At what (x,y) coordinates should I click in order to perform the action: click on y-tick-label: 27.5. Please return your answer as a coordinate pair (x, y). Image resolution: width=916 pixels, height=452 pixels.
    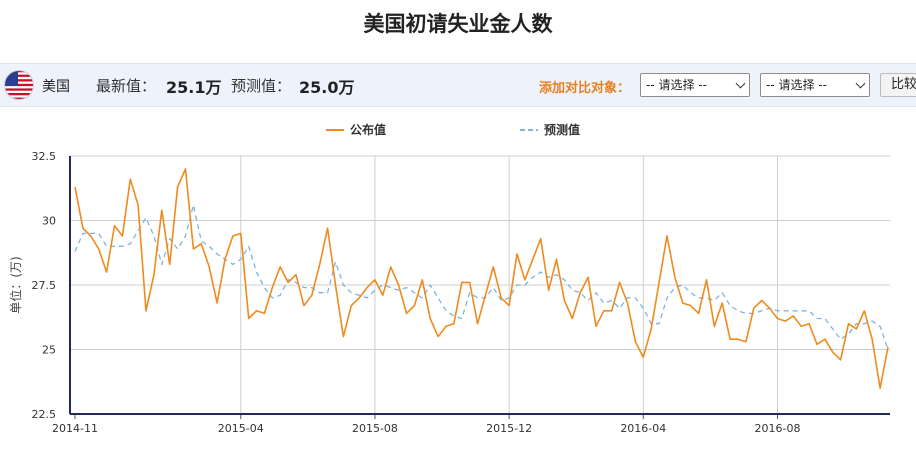
    Looking at the image, I should click on (44, 285).